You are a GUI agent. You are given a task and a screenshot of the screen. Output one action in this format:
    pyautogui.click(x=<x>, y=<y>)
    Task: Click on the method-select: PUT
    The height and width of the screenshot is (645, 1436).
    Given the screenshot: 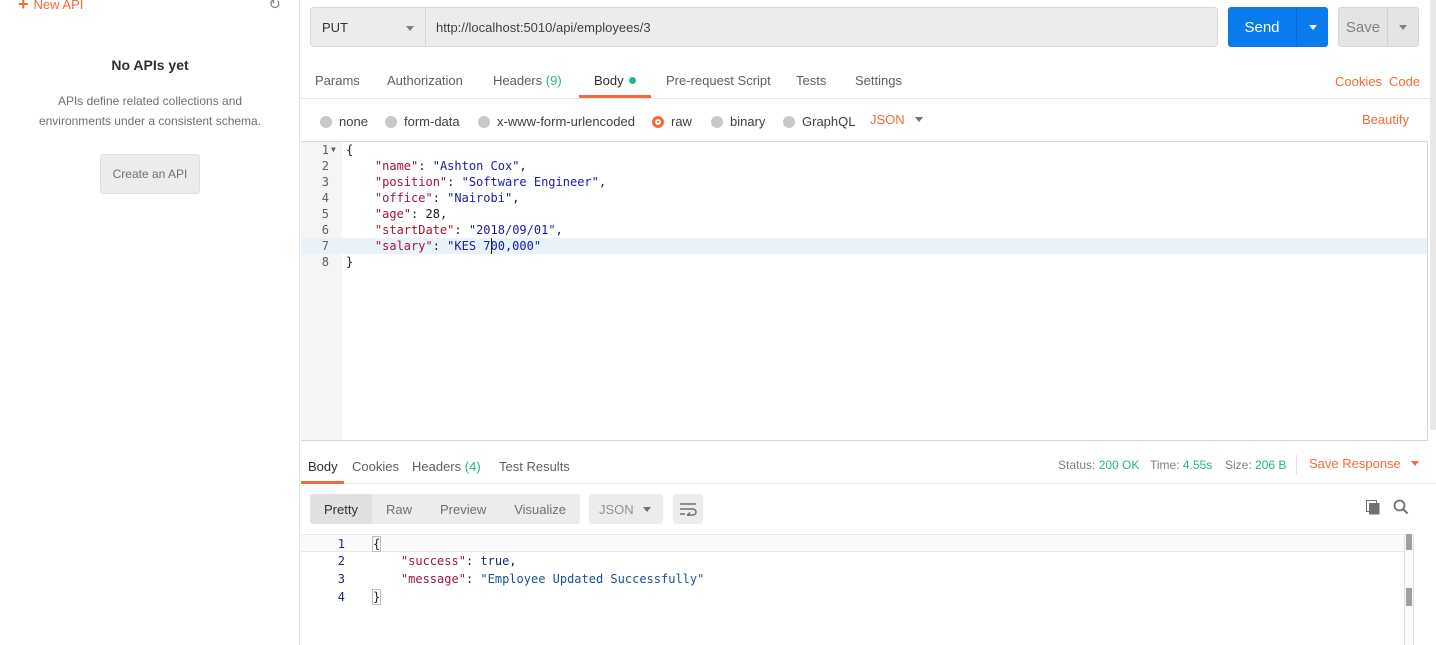 What is the action you would take?
    pyautogui.click(x=368, y=27)
    